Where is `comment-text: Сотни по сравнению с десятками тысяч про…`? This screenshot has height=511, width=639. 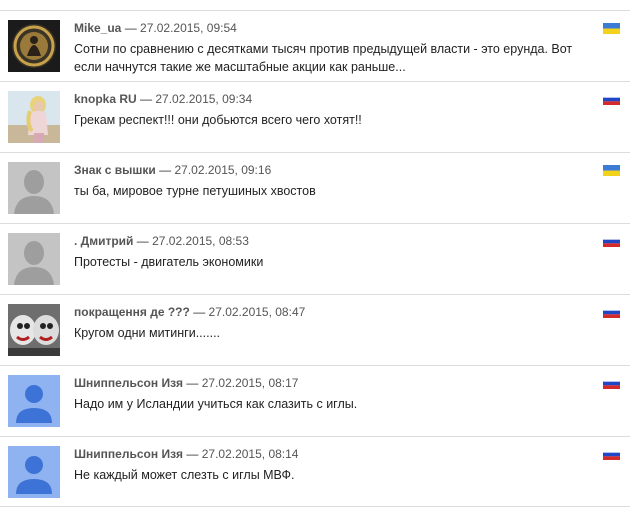
comment-text: Сотни по сравнению с десятками тысяч про… is located at coordinates (323, 58).